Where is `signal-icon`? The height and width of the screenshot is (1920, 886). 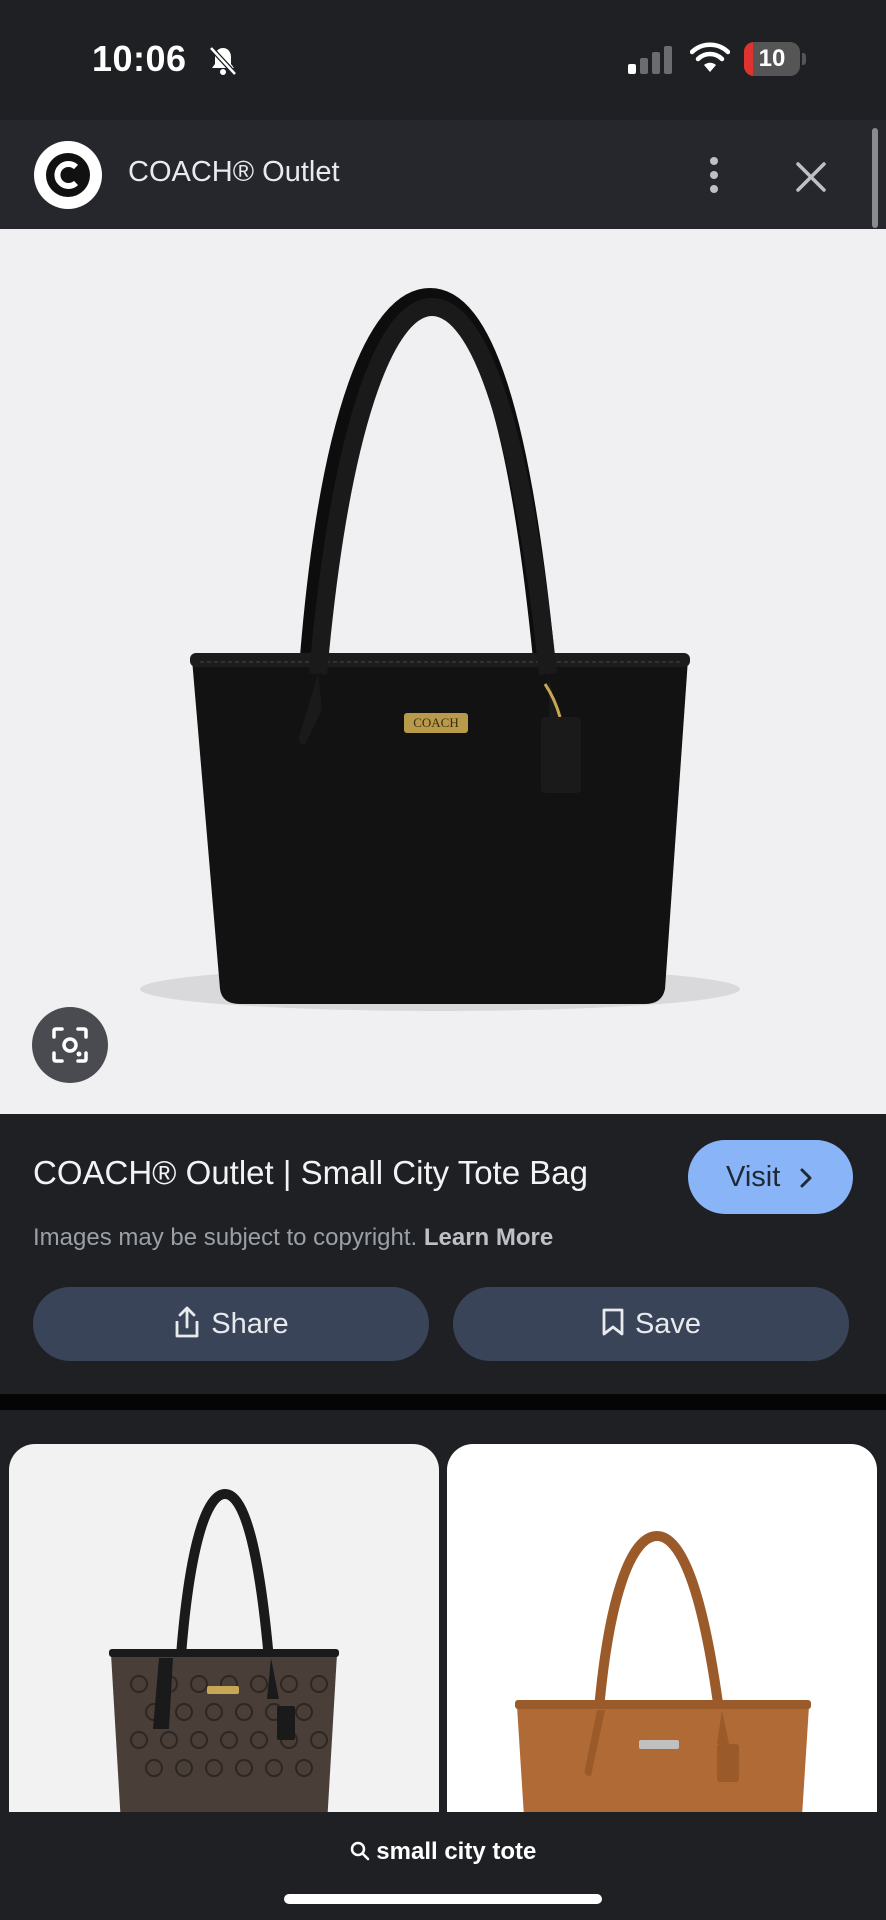
signal-icon is located at coordinates (650, 60).